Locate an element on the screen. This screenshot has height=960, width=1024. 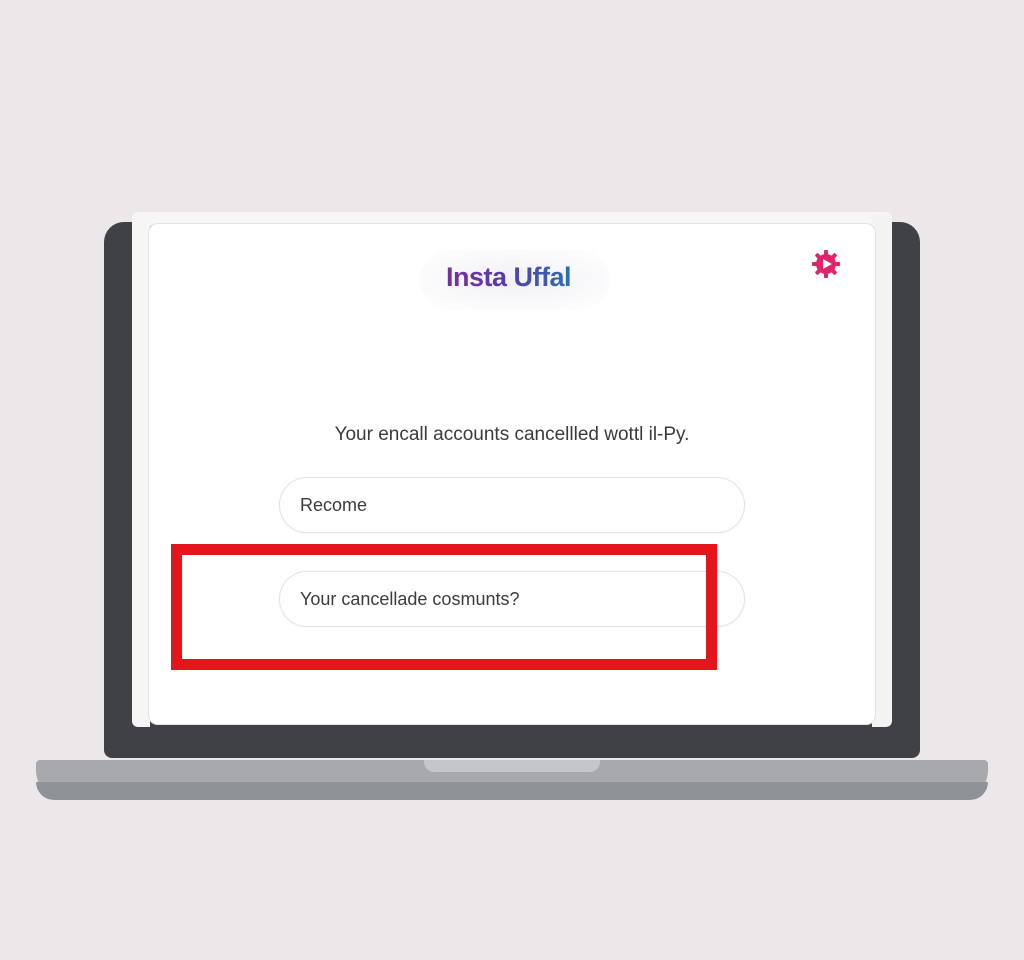
cancellation-input is located at coordinates (510, 599).